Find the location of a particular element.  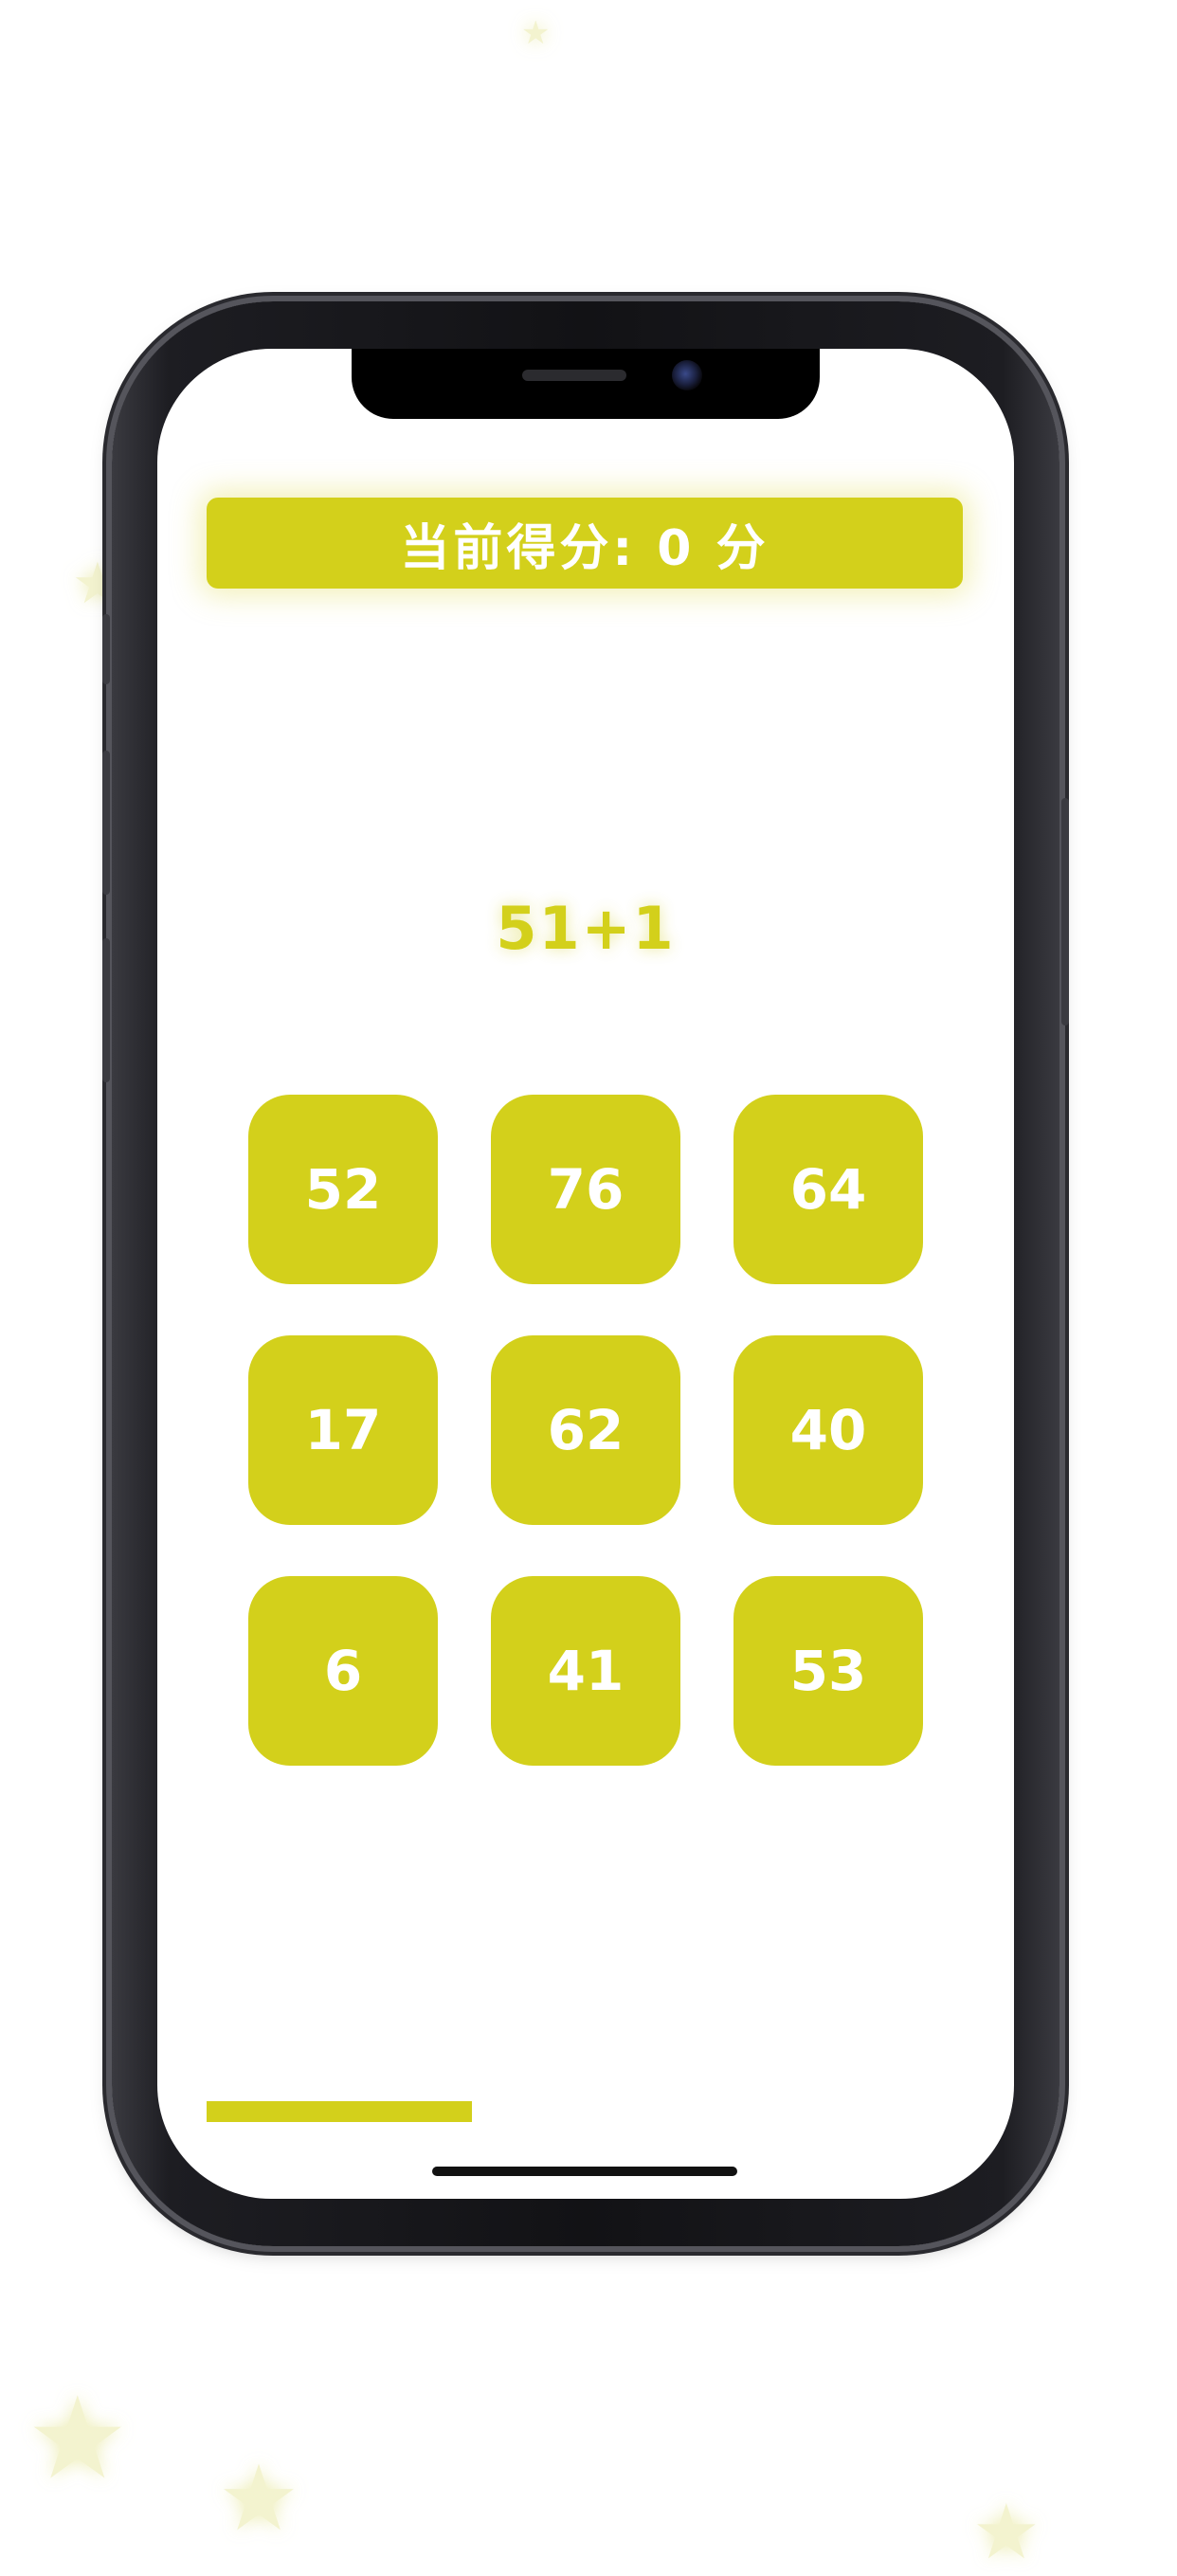

answer-tile: 64 is located at coordinates (828, 1189).